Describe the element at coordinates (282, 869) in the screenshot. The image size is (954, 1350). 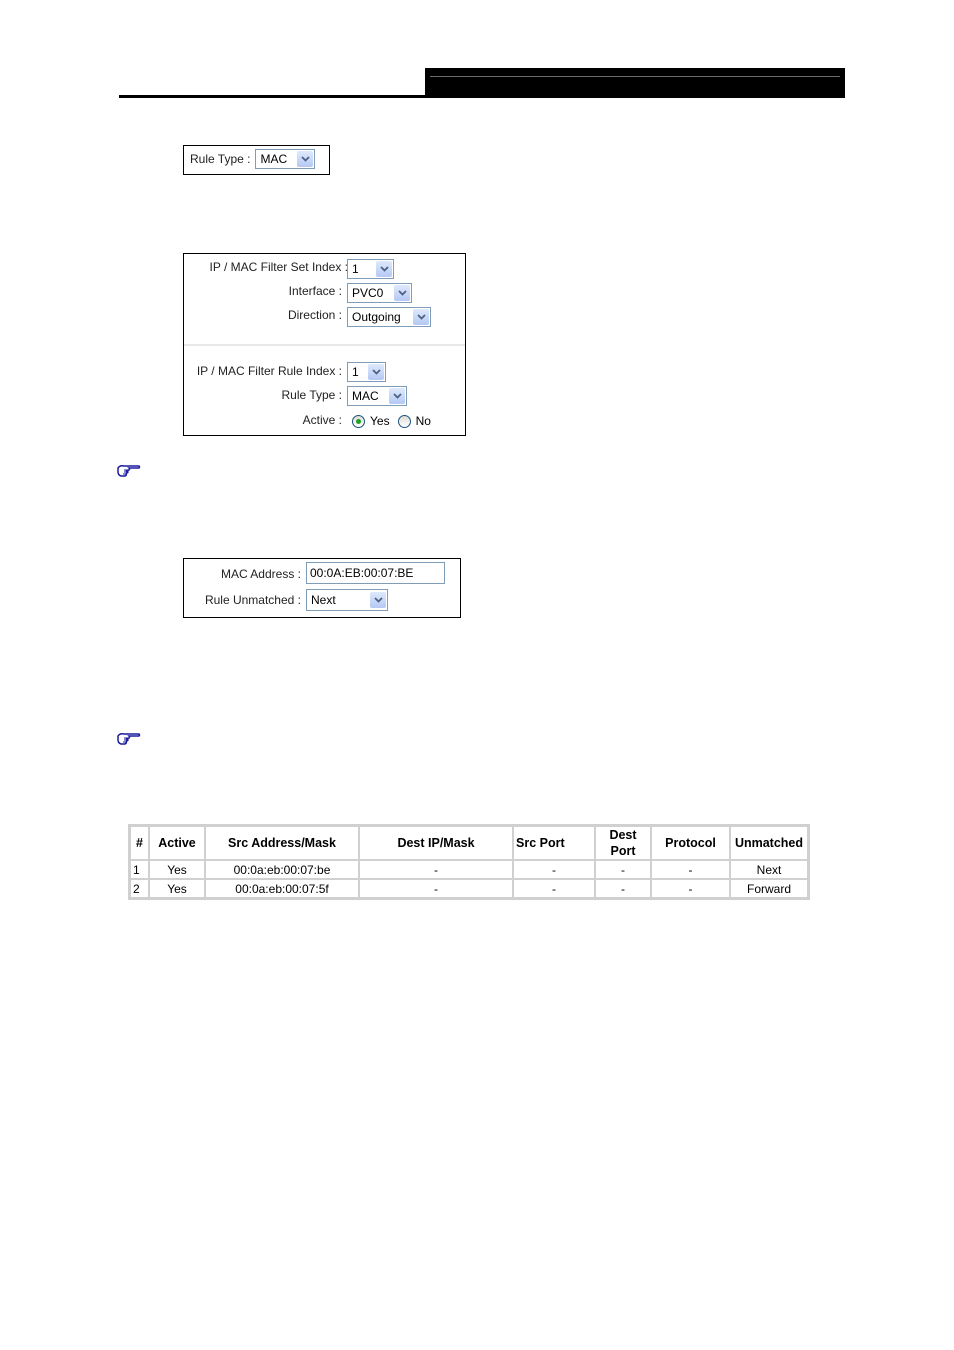
I see `cell-src-address: 00:0a:eb:00:07:be` at that location.